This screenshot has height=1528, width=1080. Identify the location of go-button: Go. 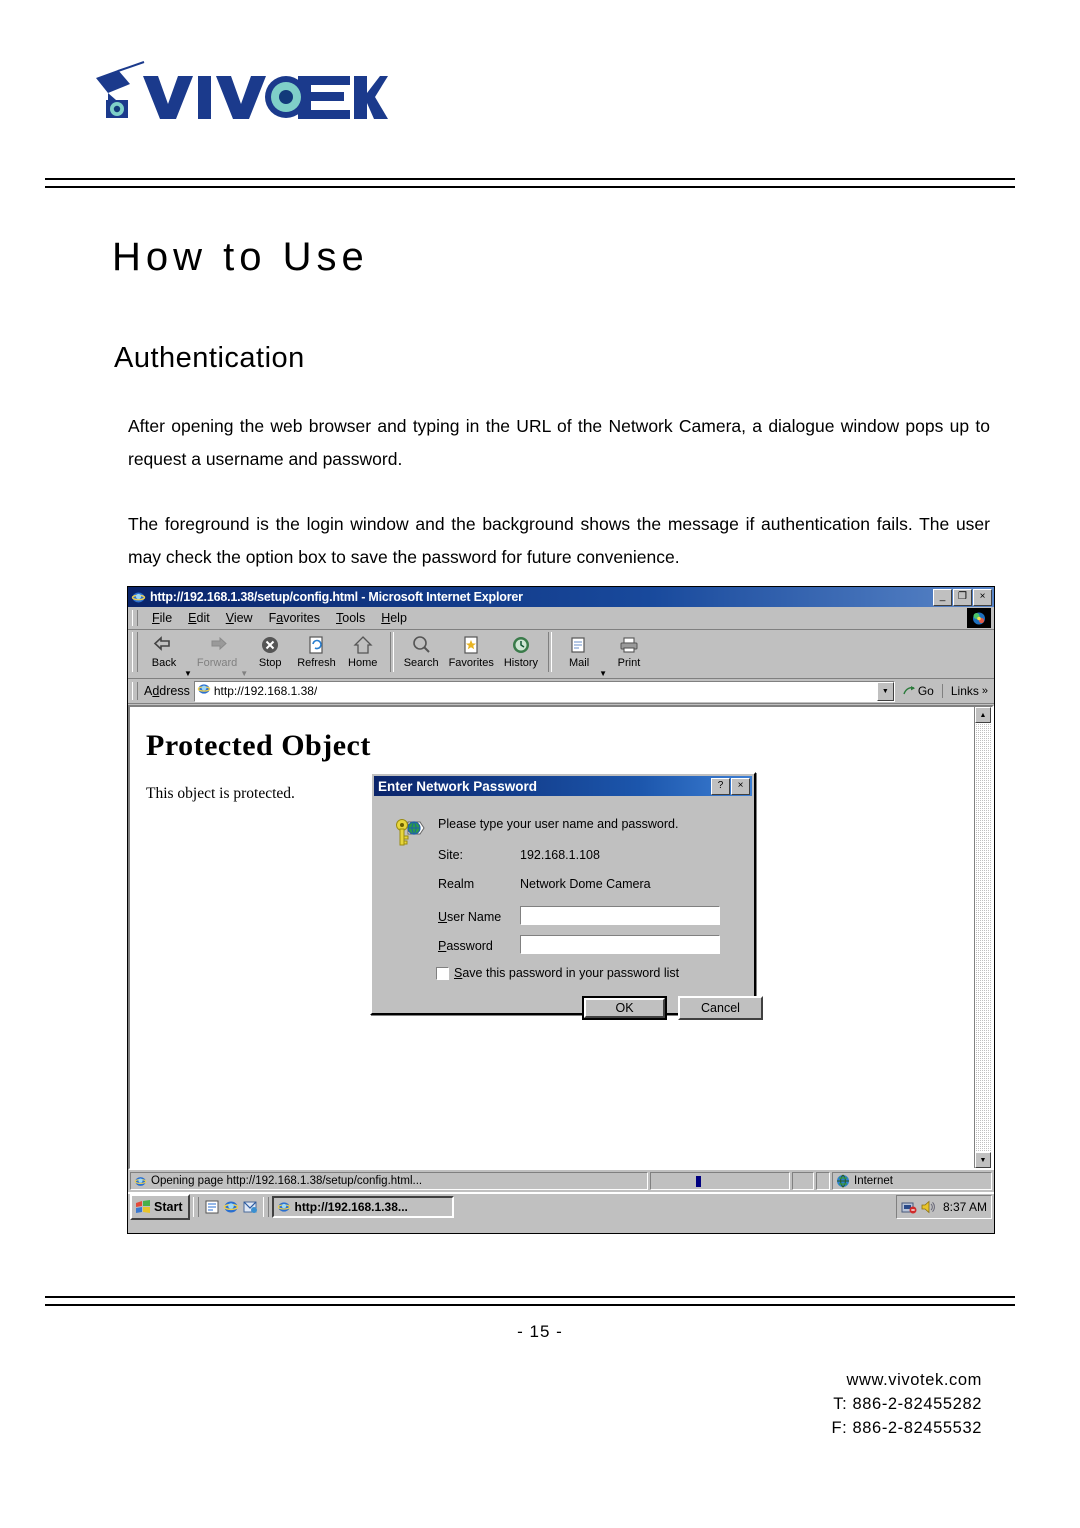
(918, 691).